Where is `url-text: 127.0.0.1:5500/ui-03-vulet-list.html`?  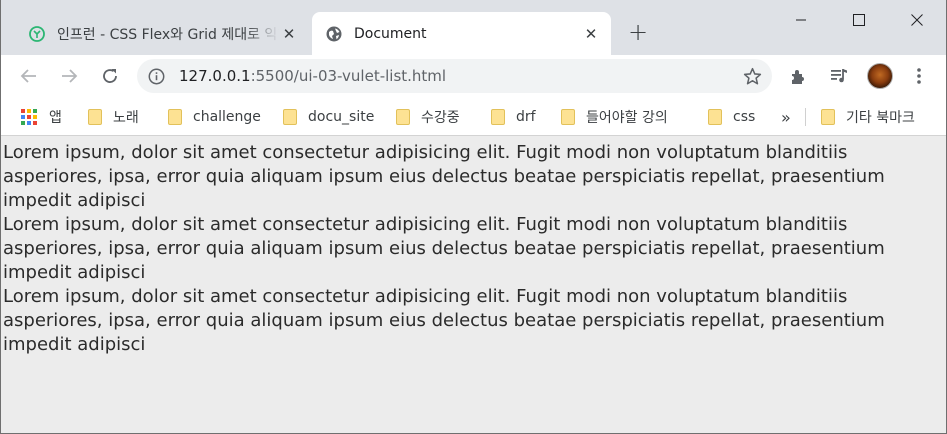 url-text: 127.0.0.1:5500/ui-03-vulet-list.html is located at coordinates (312, 76).